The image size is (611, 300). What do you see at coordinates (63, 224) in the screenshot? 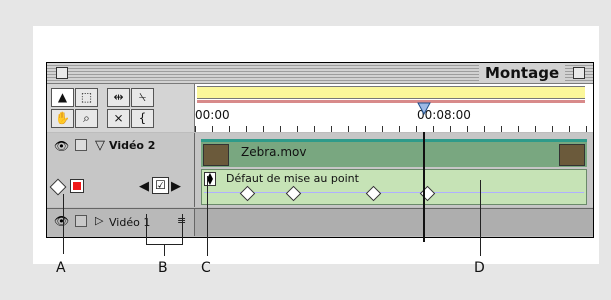
I see `callout-line-a` at bounding box center [63, 224].